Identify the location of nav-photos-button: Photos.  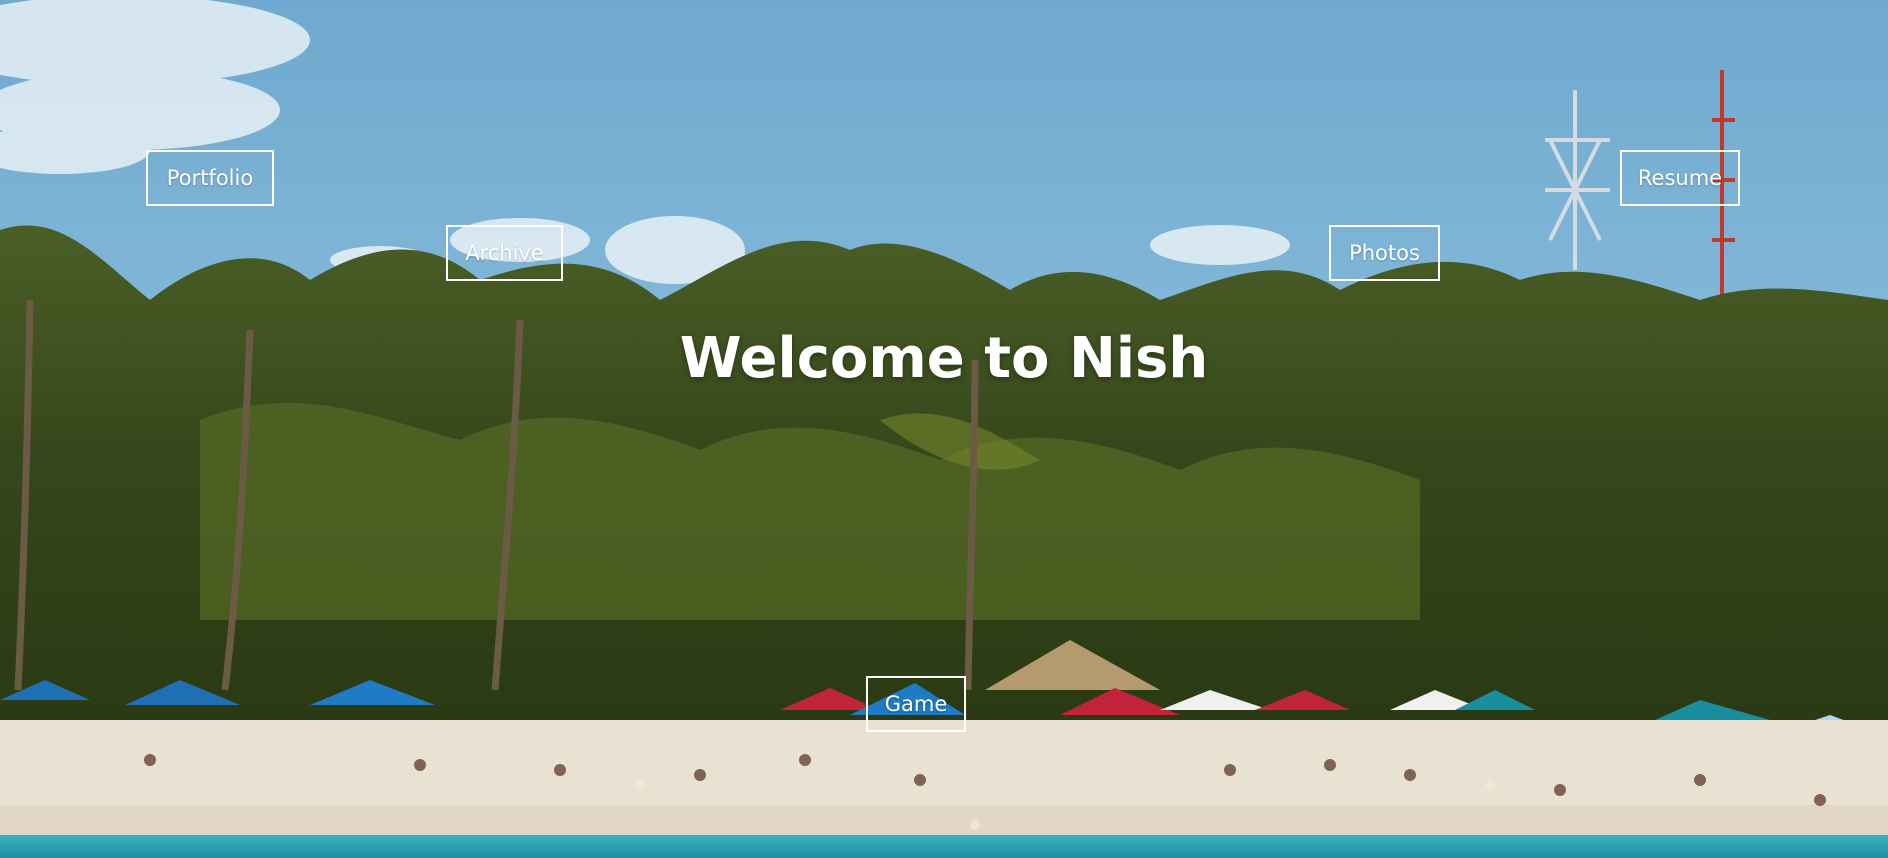
(1384, 253).